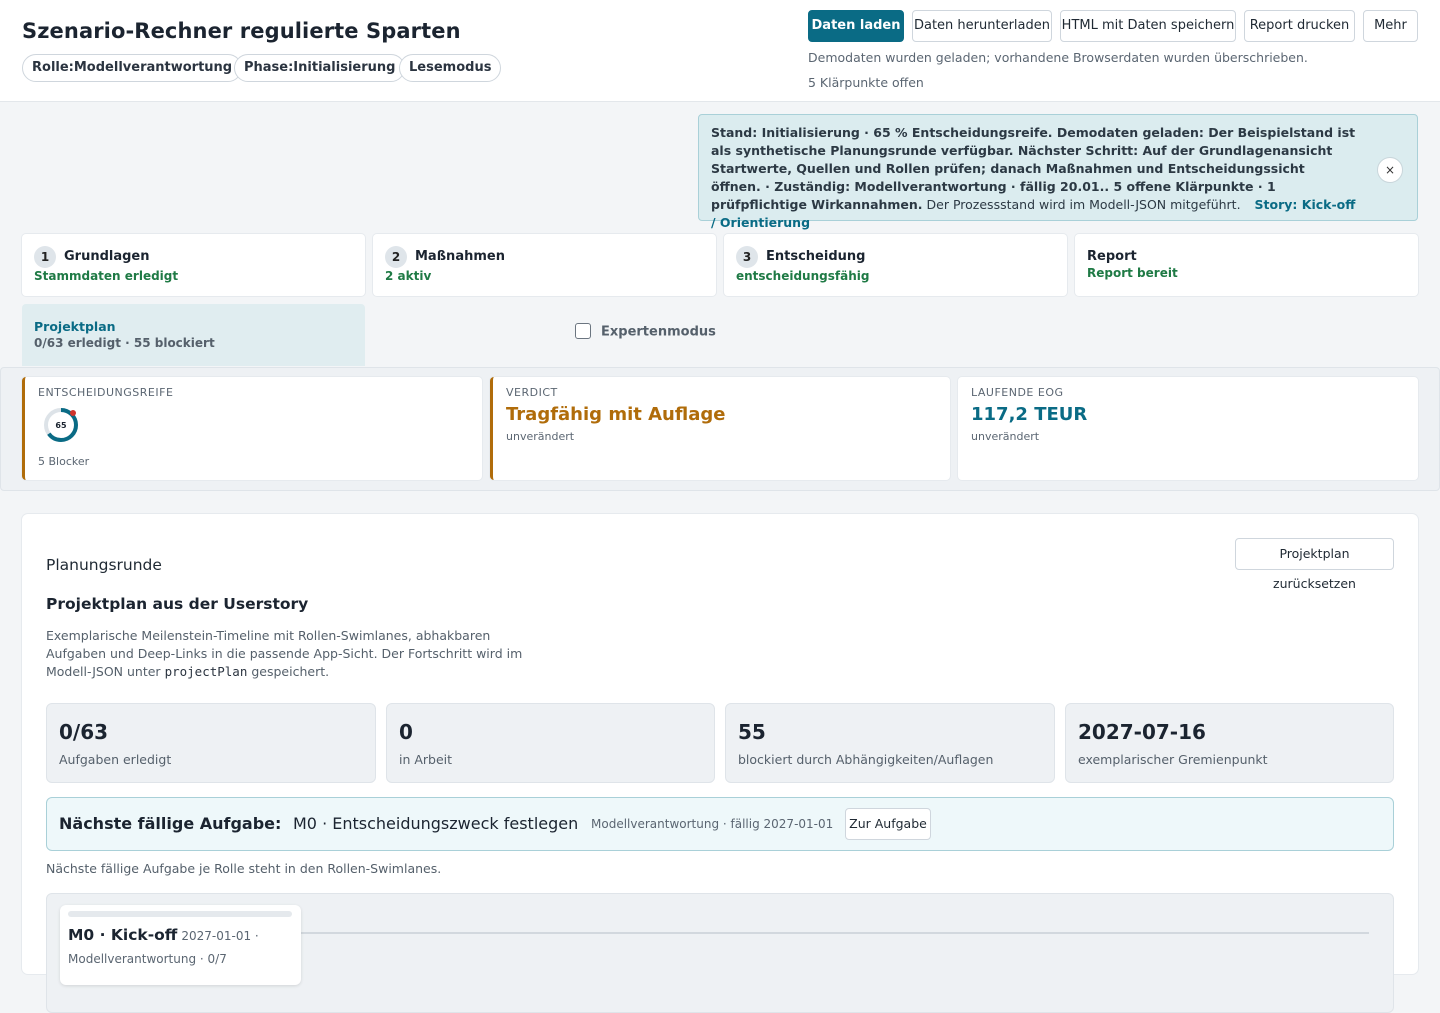 The width and height of the screenshot is (1440, 1013). I want to click on verdict-value: Tragfähig mit Auflage, so click(616, 414).